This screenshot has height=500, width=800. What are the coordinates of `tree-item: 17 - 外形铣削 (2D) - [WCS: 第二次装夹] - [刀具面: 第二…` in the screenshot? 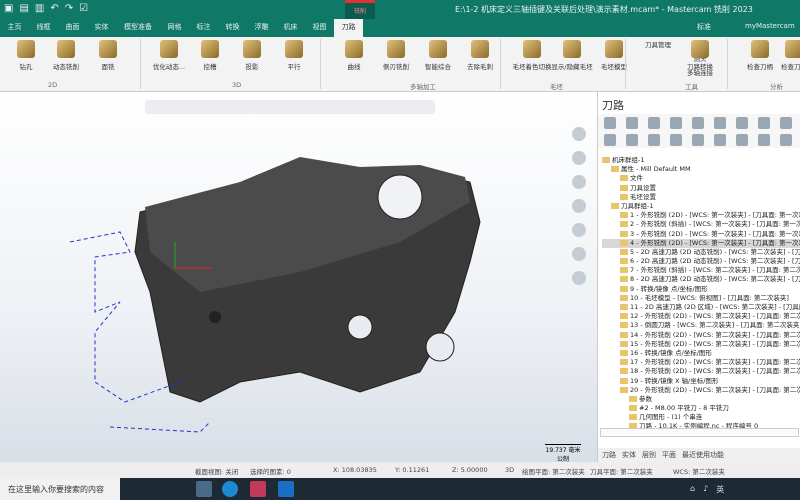 It's located at (701, 362).